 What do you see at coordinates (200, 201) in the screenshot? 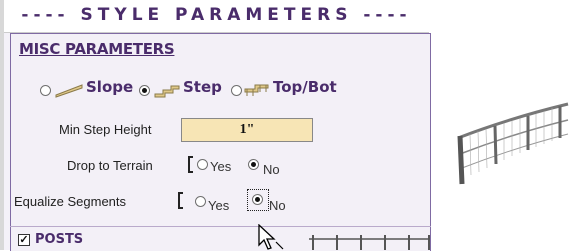
I see `equalize-segments-yes-radio` at bounding box center [200, 201].